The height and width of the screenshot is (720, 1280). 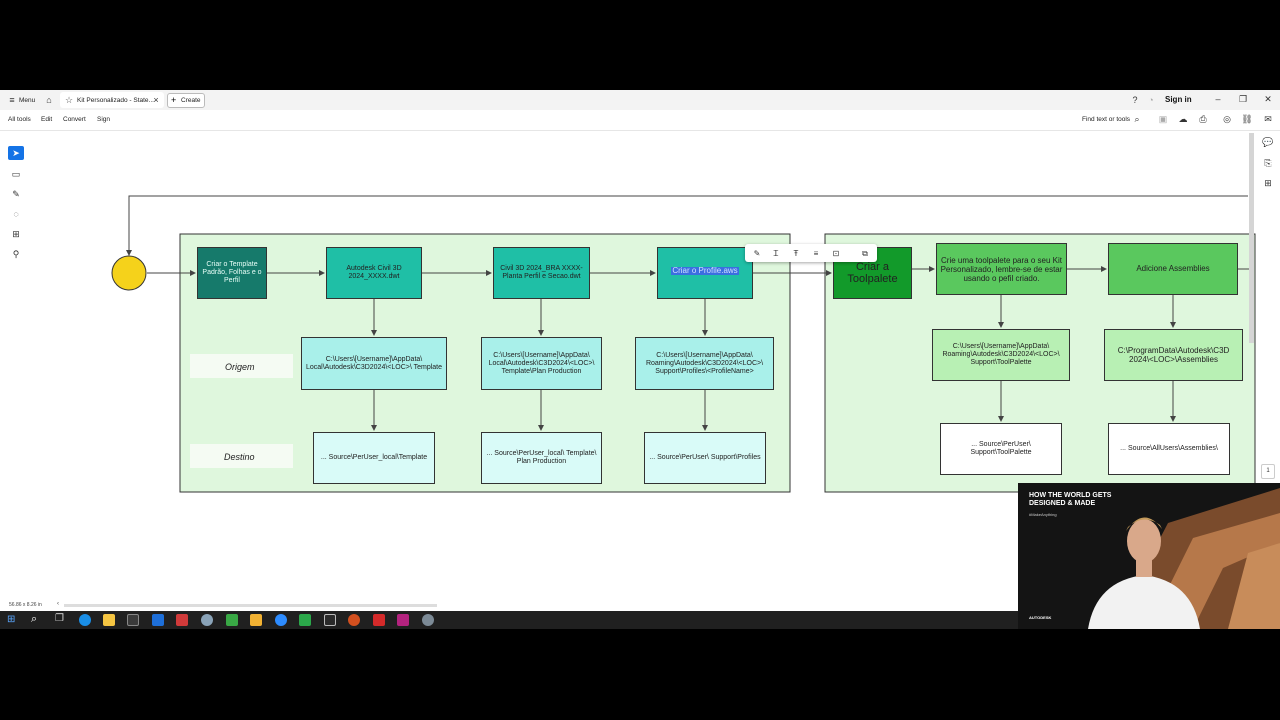 I want to click on excel-app-icon, so click(x=232, y=620).